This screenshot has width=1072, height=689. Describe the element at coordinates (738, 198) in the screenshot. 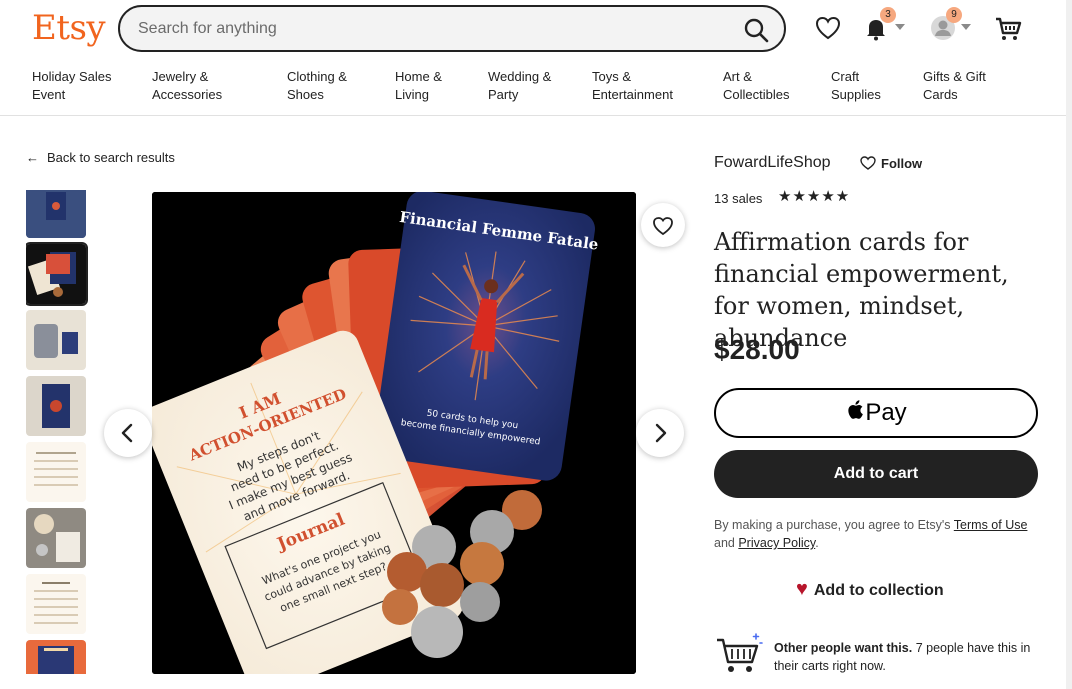

I see `sales-count: 13 sales` at that location.